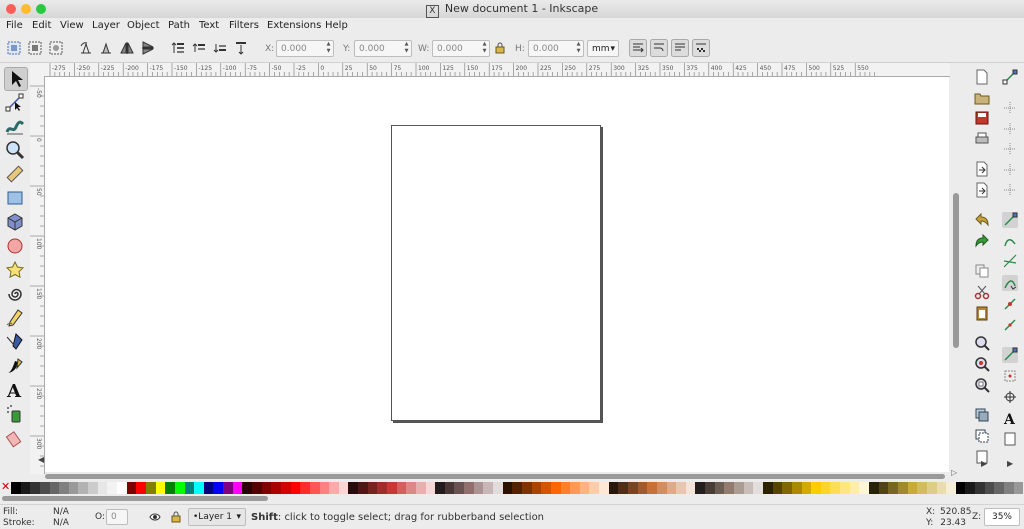 This screenshot has width=1024, height=529. I want to click on spray-tool-icon, so click(15, 414).